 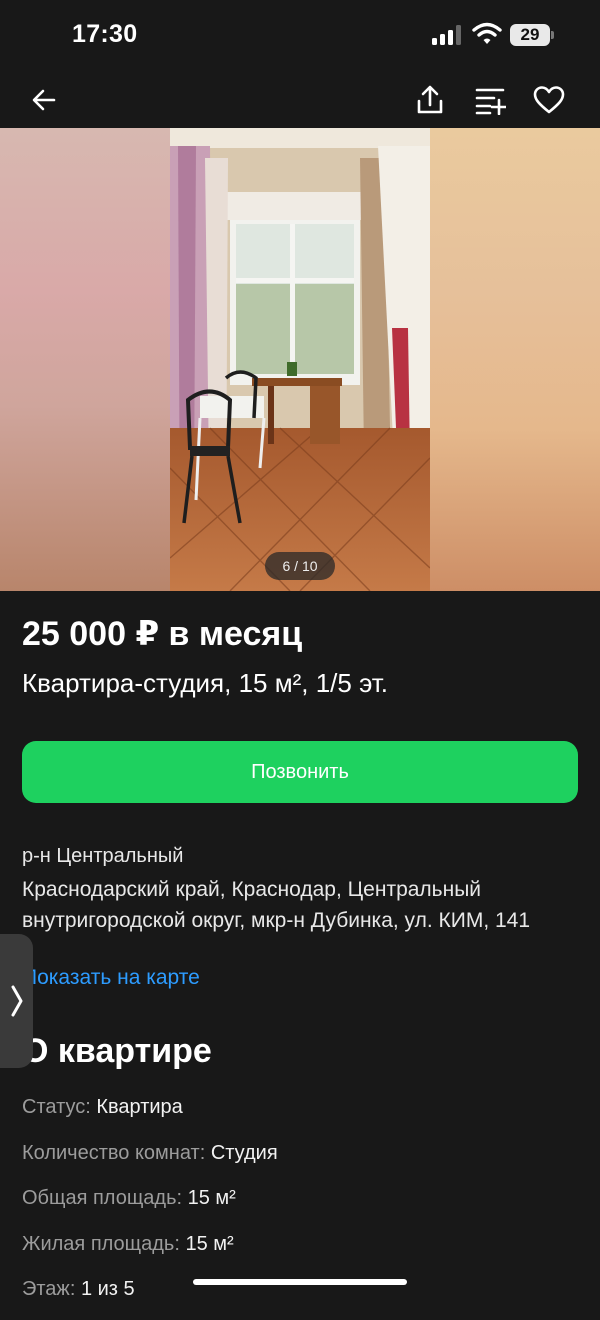 I want to click on top-nav-bar, so click(x=300, y=100).